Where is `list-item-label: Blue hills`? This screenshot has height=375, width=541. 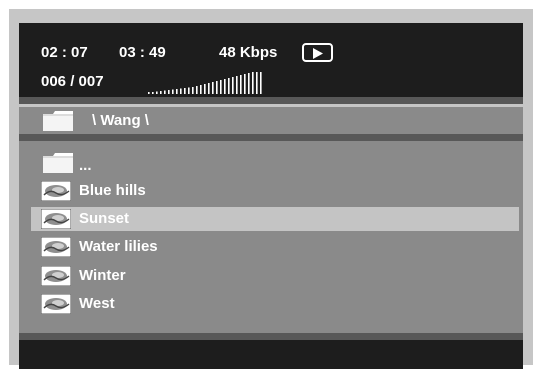
list-item-label: Blue hills is located at coordinates (112, 190).